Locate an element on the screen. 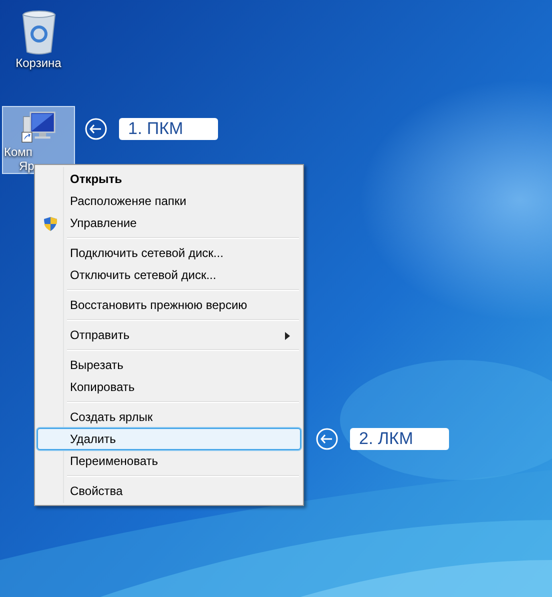 Image resolution: width=552 pixels, height=597 pixels. icon-label: Комп is located at coordinates (18, 152).